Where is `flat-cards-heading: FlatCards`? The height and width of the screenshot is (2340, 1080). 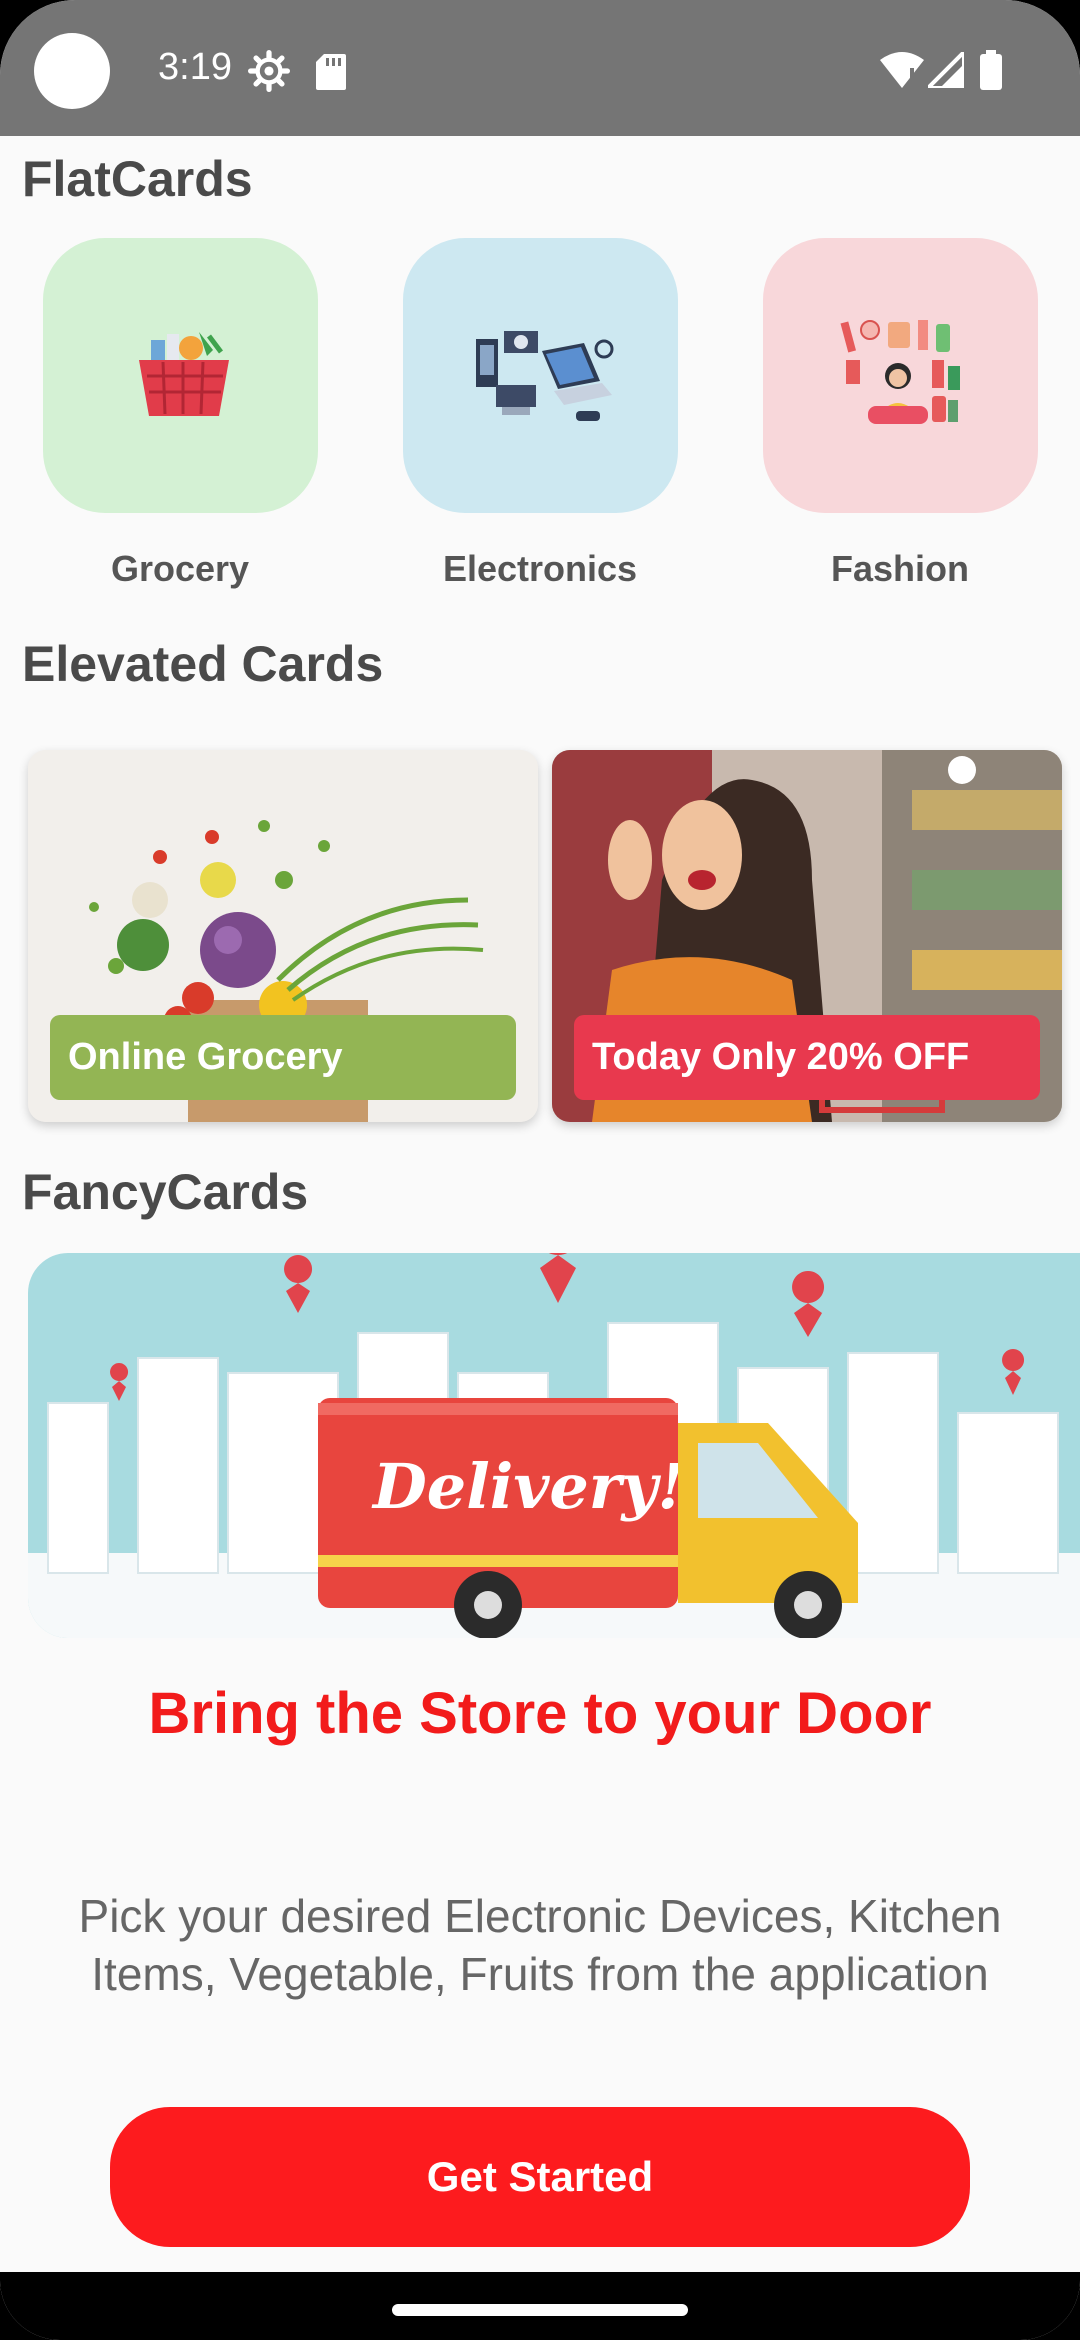 flat-cards-heading: FlatCards is located at coordinates (137, 179).